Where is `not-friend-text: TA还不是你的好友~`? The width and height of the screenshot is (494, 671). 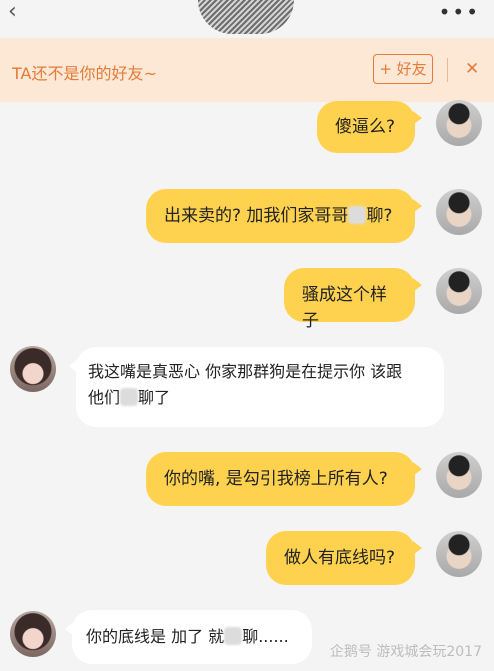
not-friend-text: TA还不是你的好友~ is located at coordinates (84, 73).